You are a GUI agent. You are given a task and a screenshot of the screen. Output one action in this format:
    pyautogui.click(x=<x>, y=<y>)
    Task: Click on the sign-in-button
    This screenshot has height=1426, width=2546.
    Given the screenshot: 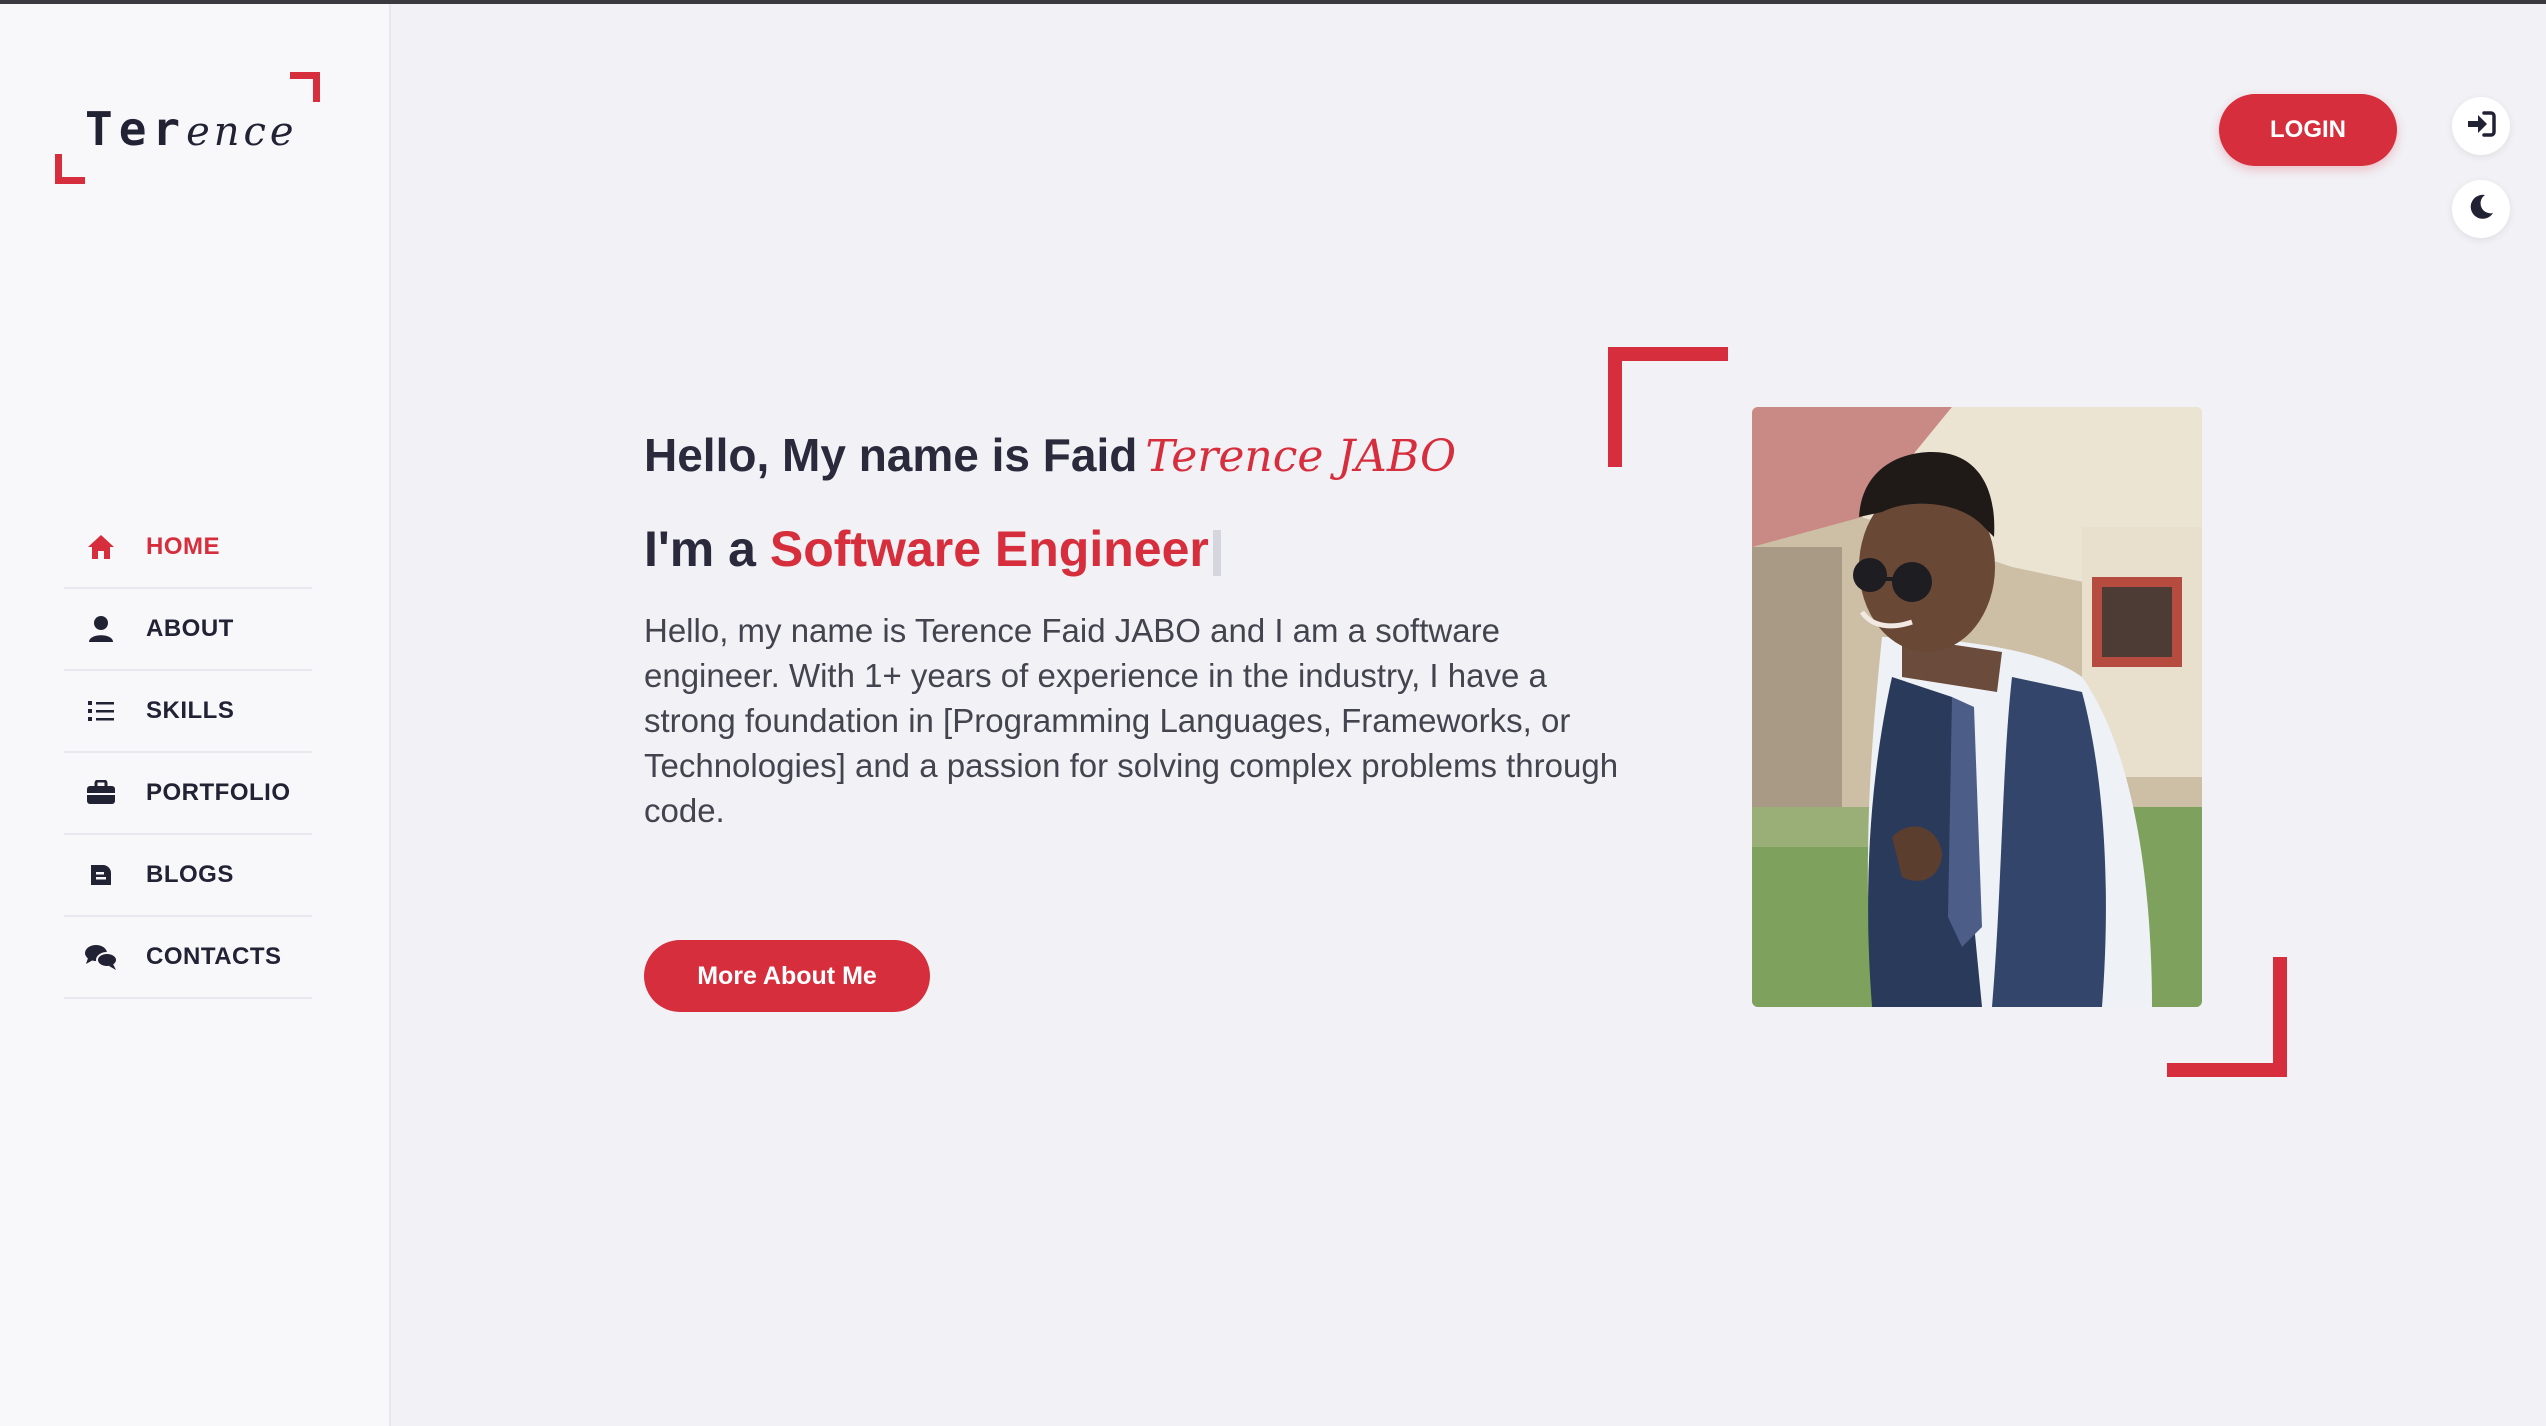 What is the action you would take?
    pyautogui.click(x=2481, y=126)
    